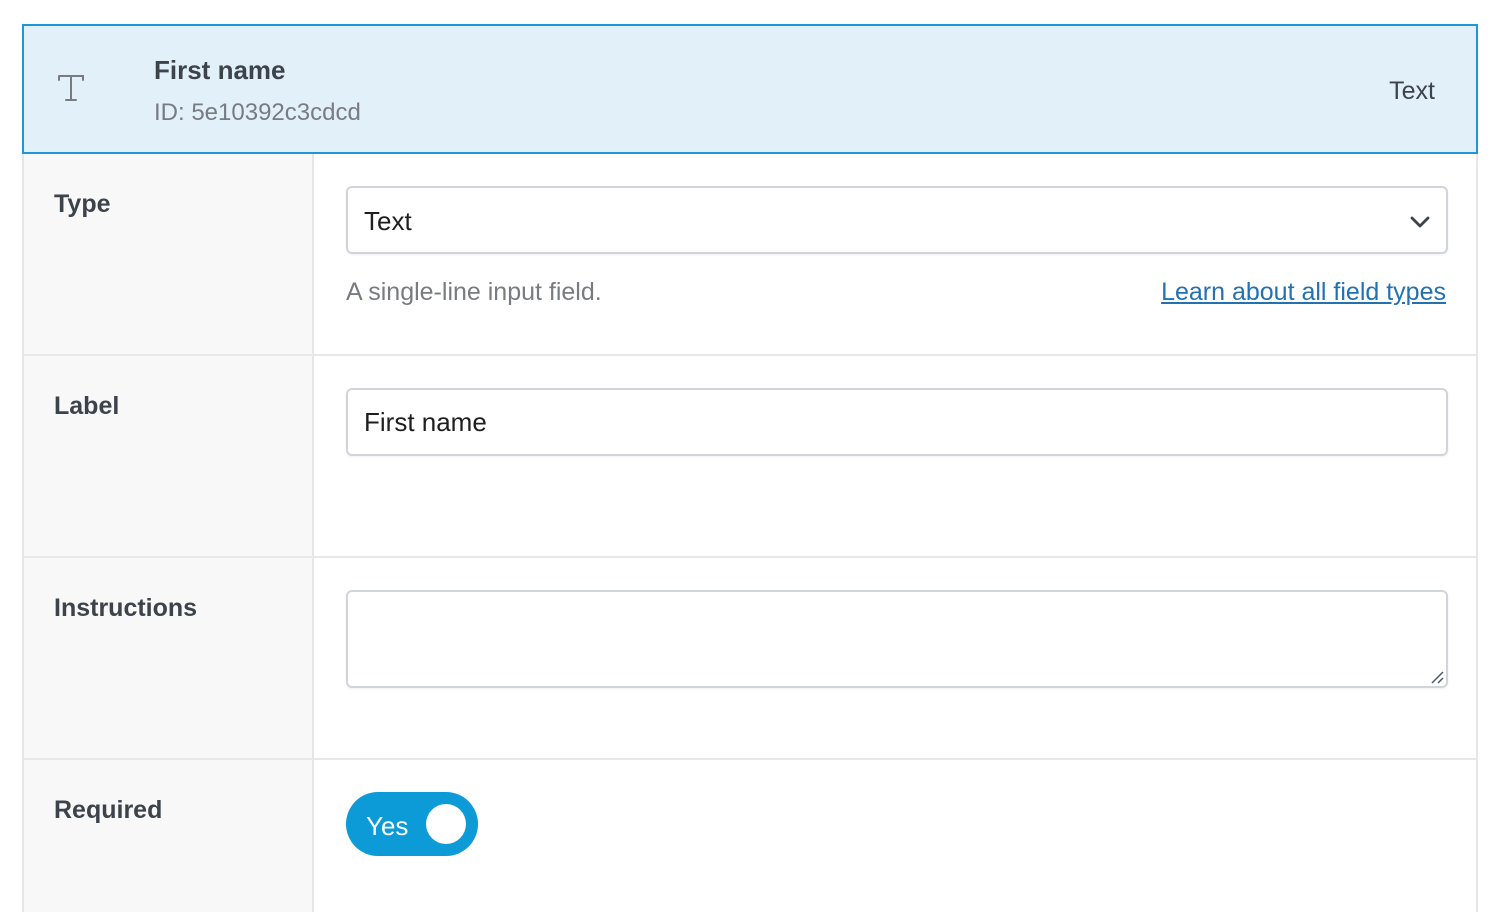 The width and height of the screenshot is (1498, 912). I want to click on type-select: Text, so click(897, 220).